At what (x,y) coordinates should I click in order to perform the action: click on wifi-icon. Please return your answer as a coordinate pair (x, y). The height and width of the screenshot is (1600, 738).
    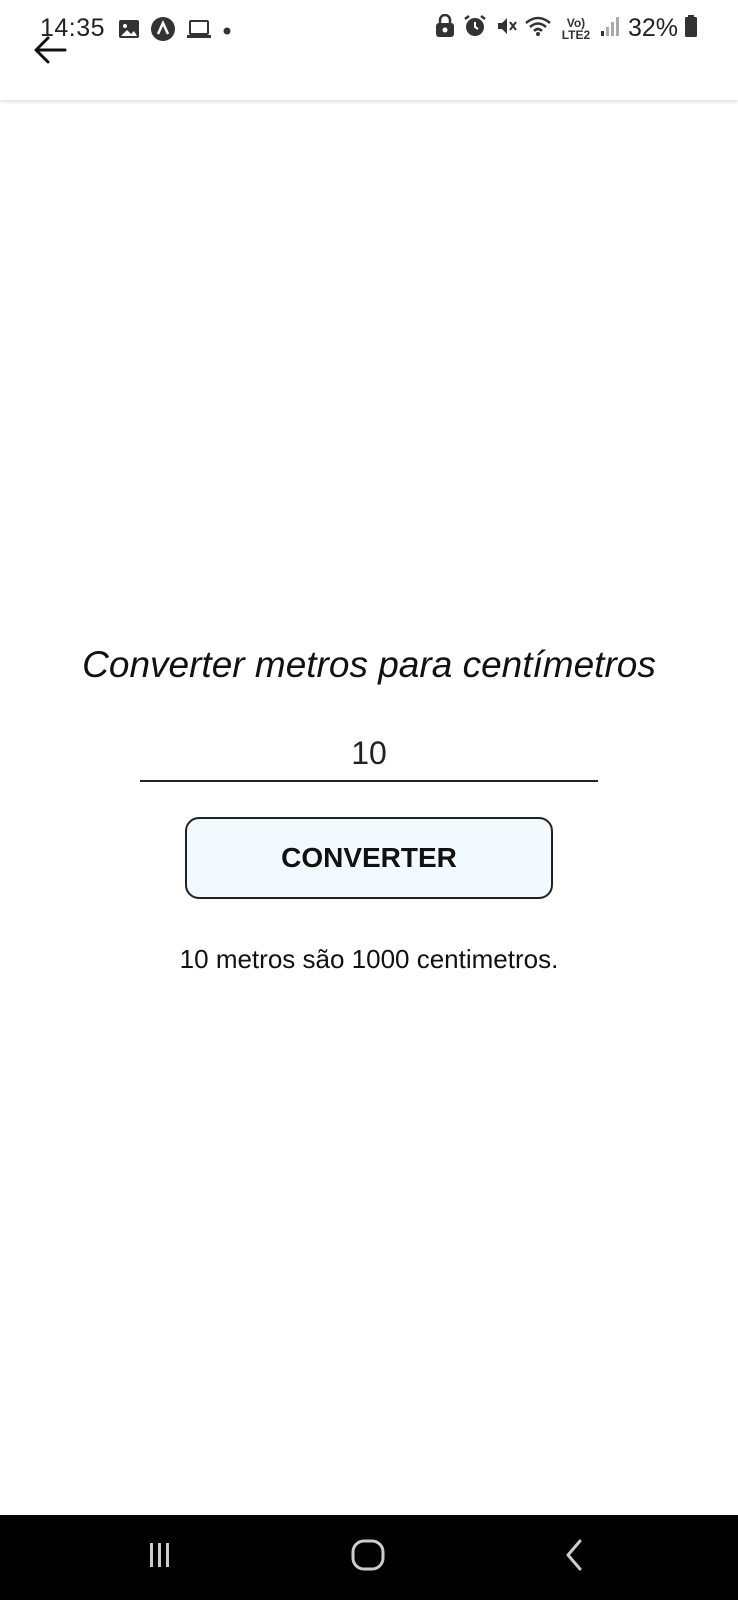
    Looking at the image, I should click on (538, 28).